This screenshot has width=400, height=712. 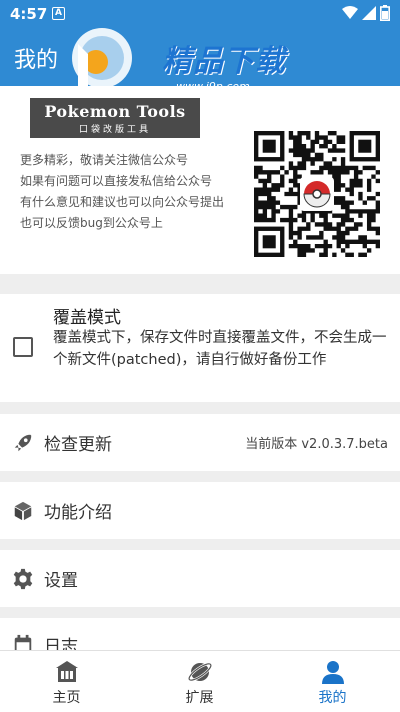 I want to click on intro-line: 有什么意见和建议也可以向公众号提出, so click(x=122, y=202).